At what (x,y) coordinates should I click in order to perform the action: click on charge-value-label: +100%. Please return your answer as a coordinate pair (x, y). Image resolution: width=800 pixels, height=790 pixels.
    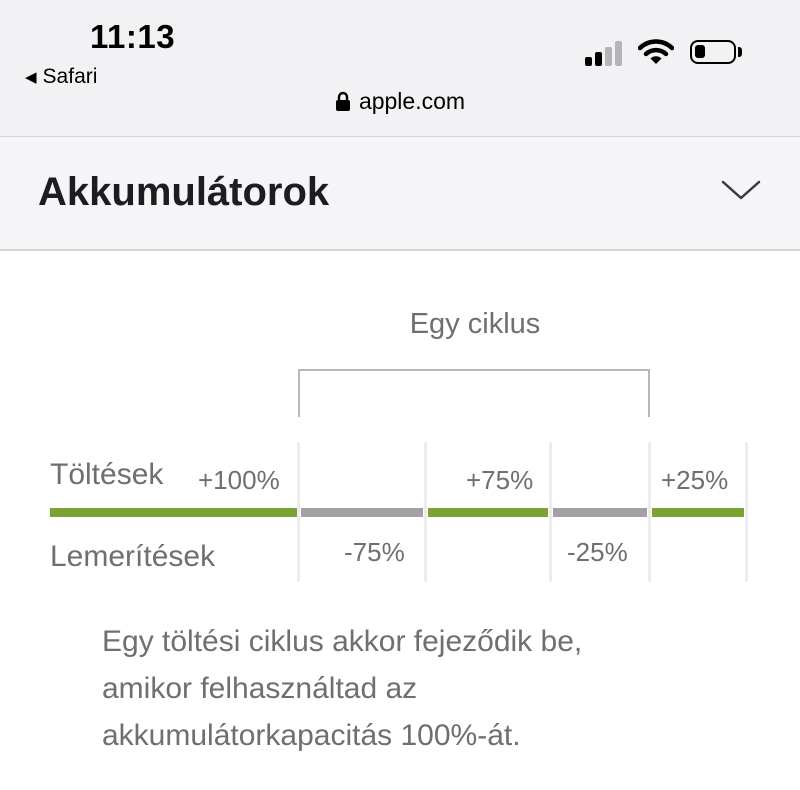
    Looking at the image, I should click on (239, 480).